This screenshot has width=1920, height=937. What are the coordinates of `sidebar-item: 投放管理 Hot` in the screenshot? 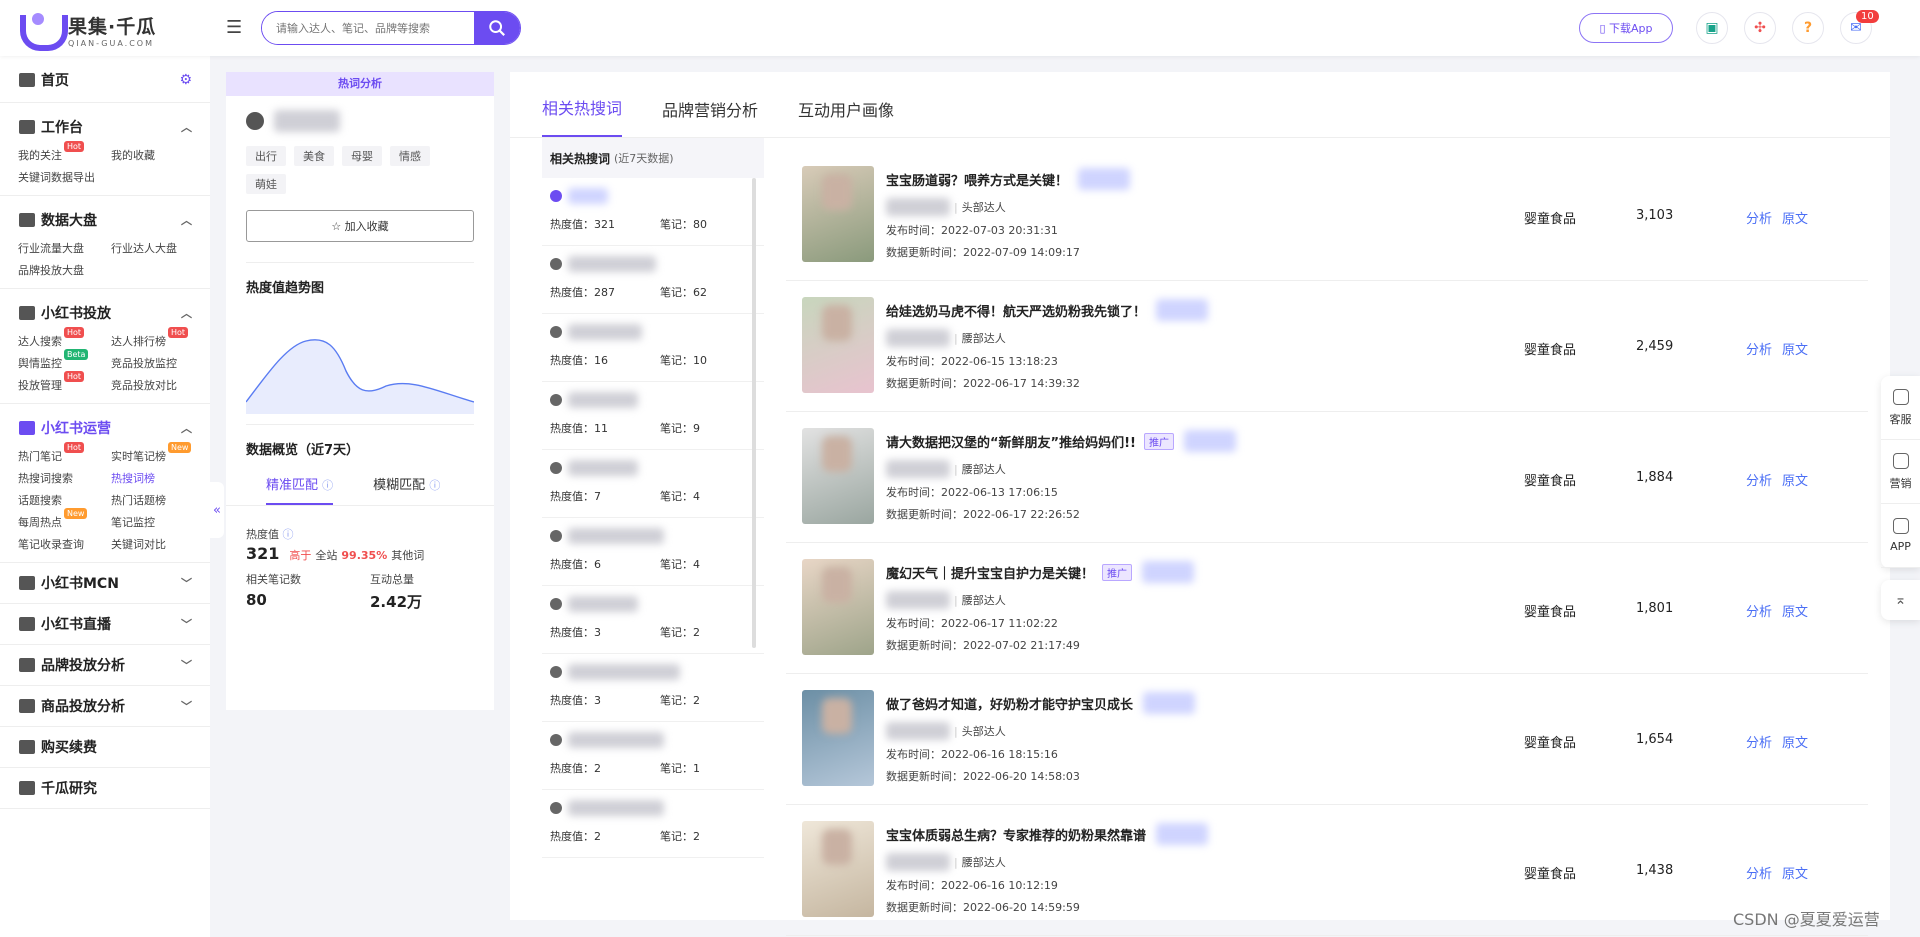 It's located at (64, 382).